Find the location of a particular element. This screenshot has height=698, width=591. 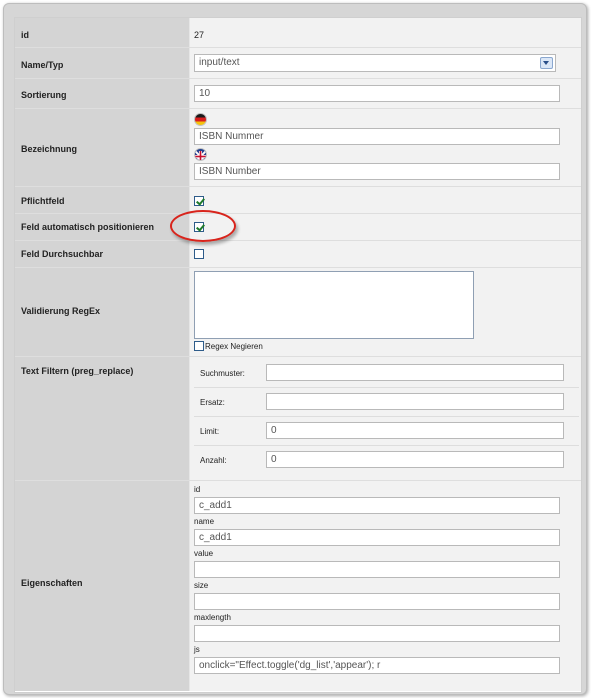

filter-row-limit: Limit: is located at coordinates (386, 431).